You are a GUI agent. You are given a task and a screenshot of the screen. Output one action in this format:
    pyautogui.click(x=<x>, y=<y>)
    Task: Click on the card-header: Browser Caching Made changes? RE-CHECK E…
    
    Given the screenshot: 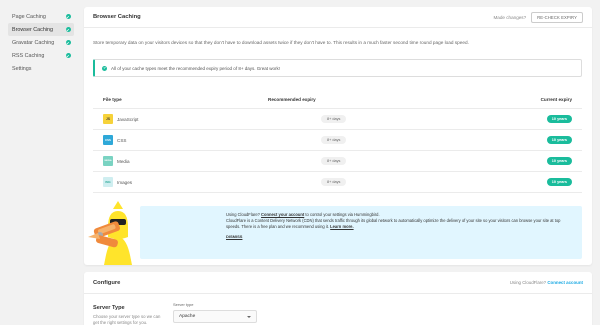 What is the action you would take?
    pyautogui.click(x=338, y=17)
    